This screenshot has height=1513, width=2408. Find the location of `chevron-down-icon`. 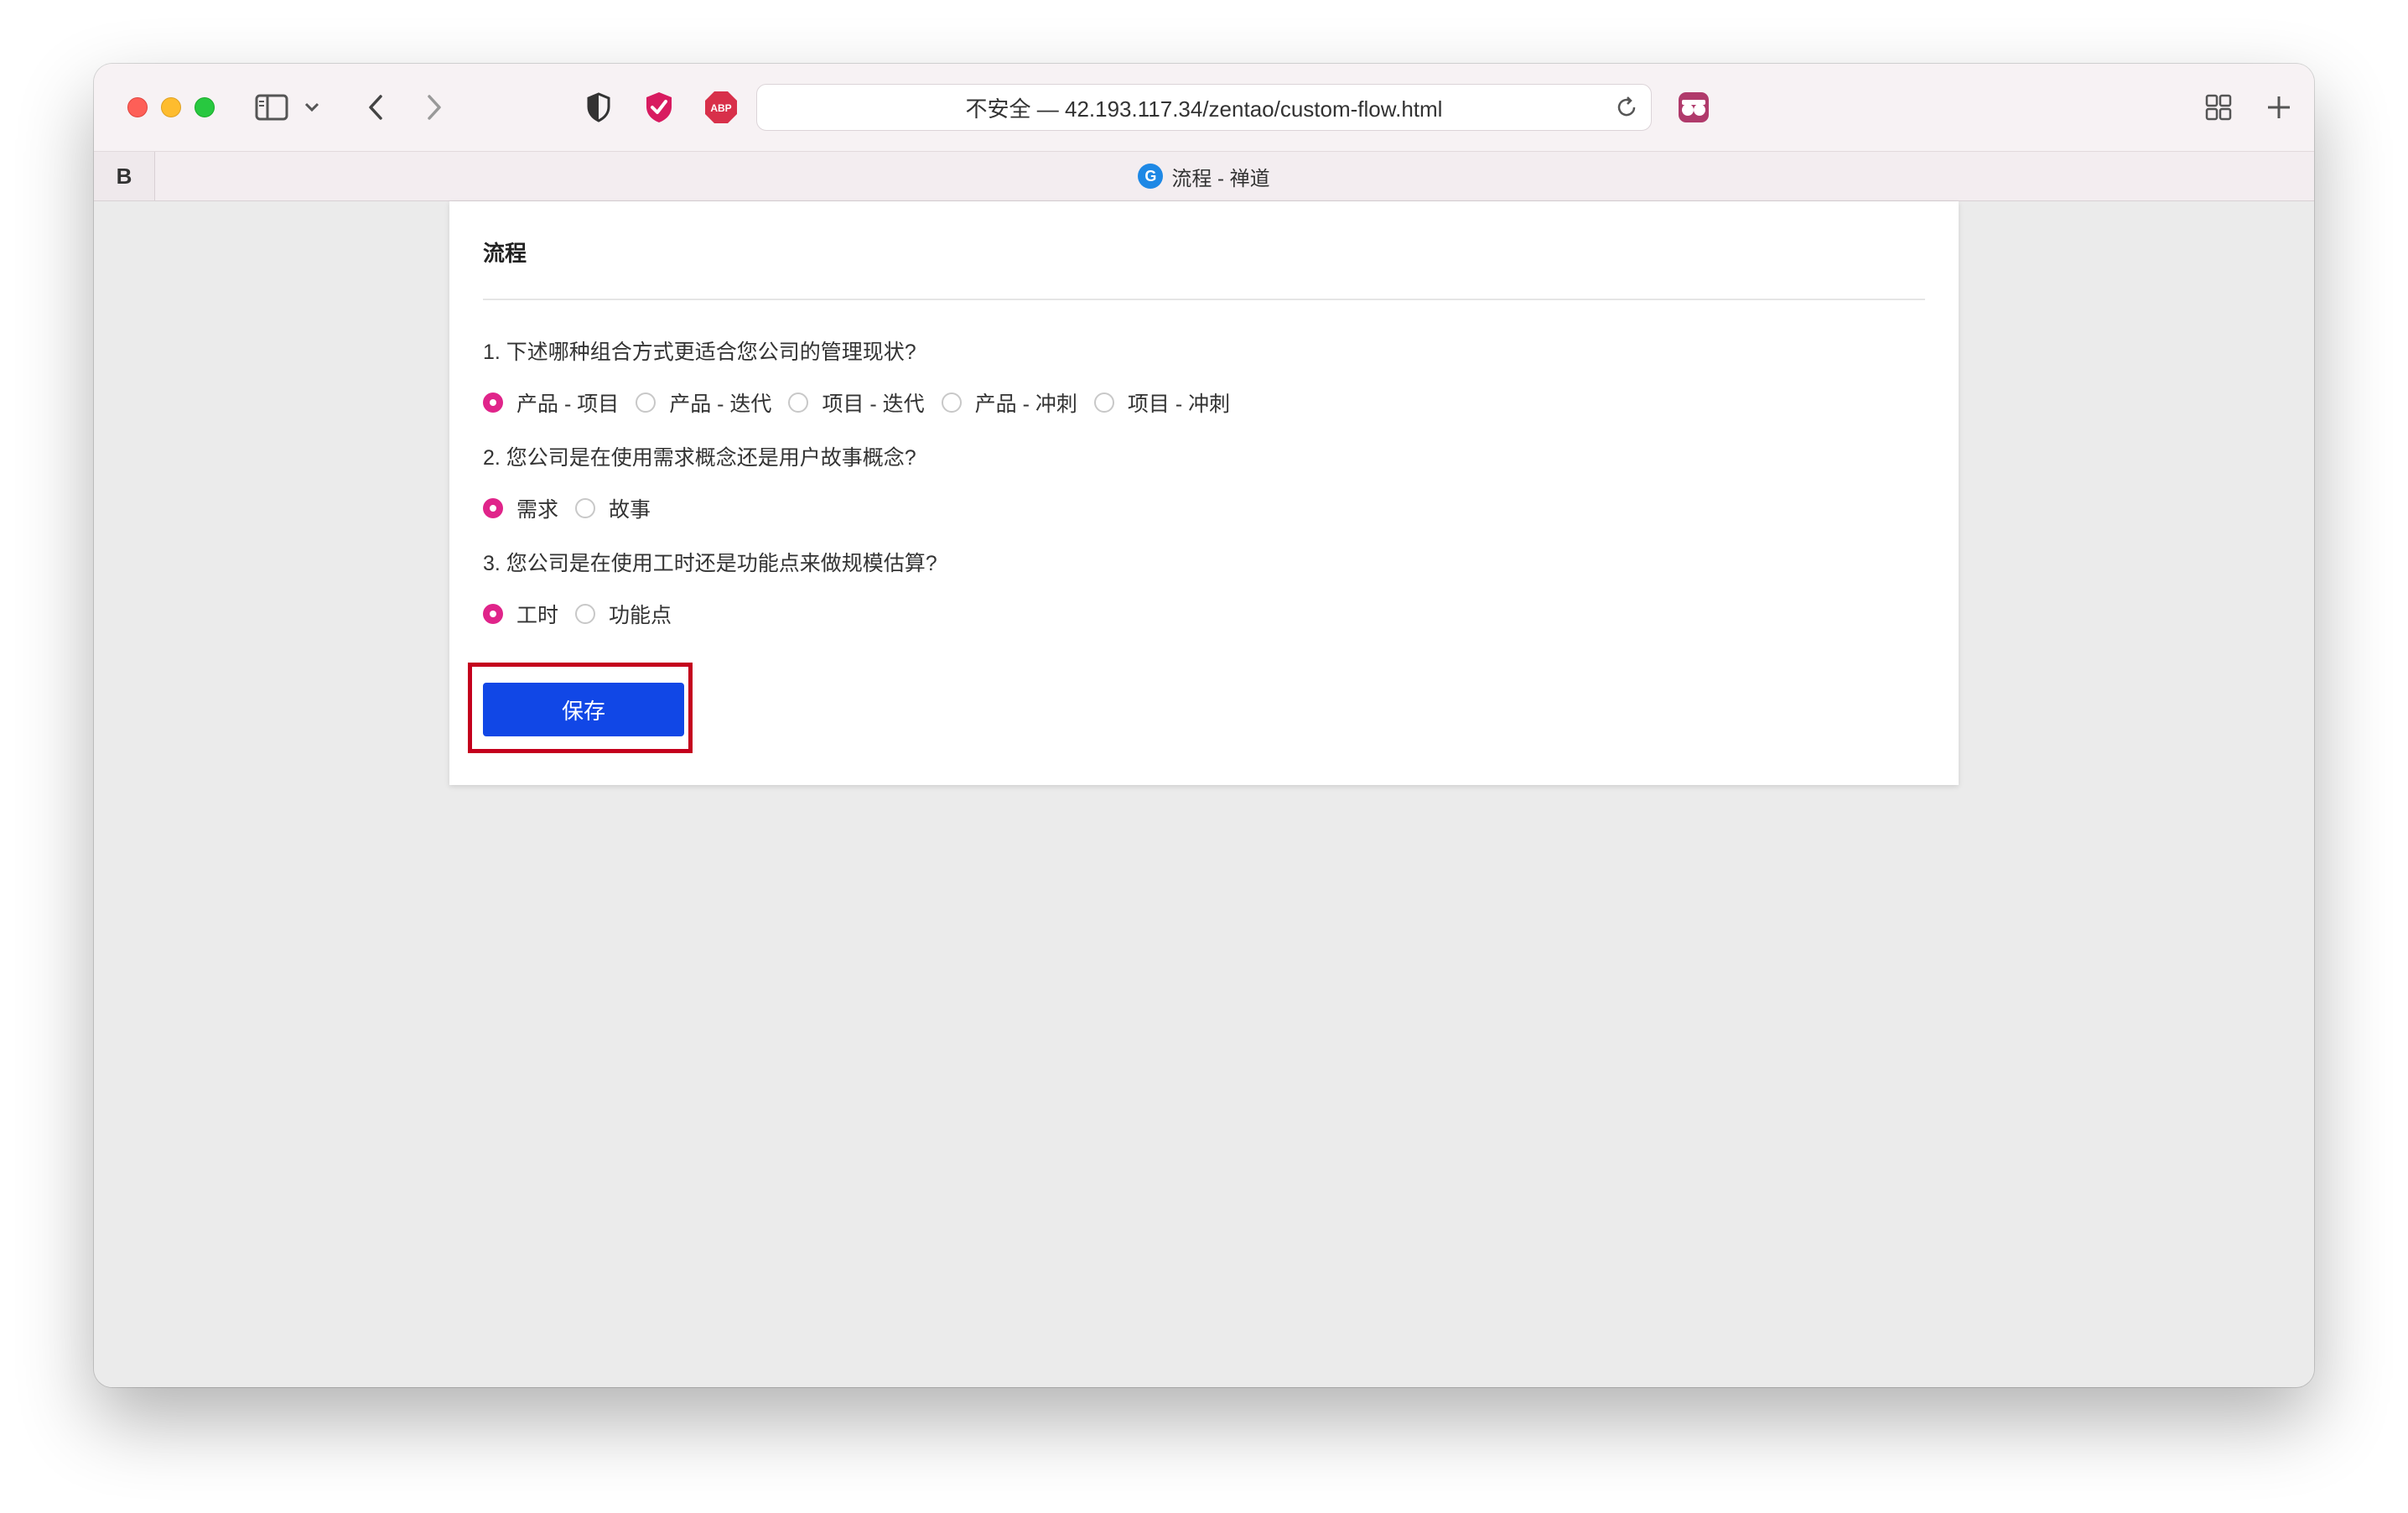

chevron-down-icon is located at coordinates (312, 107).